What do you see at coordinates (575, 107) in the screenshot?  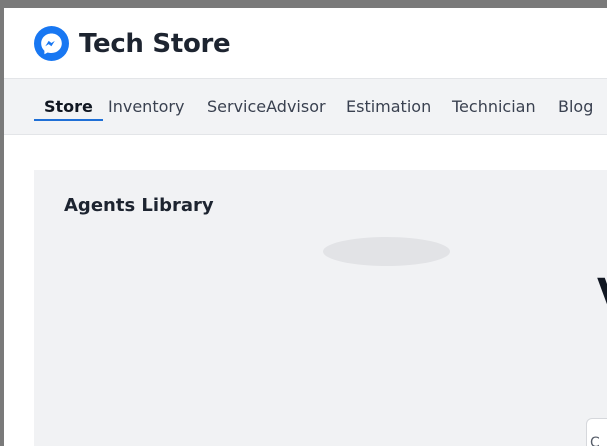 I see `tab-blog: Blog` at bounding box center [575, 107].